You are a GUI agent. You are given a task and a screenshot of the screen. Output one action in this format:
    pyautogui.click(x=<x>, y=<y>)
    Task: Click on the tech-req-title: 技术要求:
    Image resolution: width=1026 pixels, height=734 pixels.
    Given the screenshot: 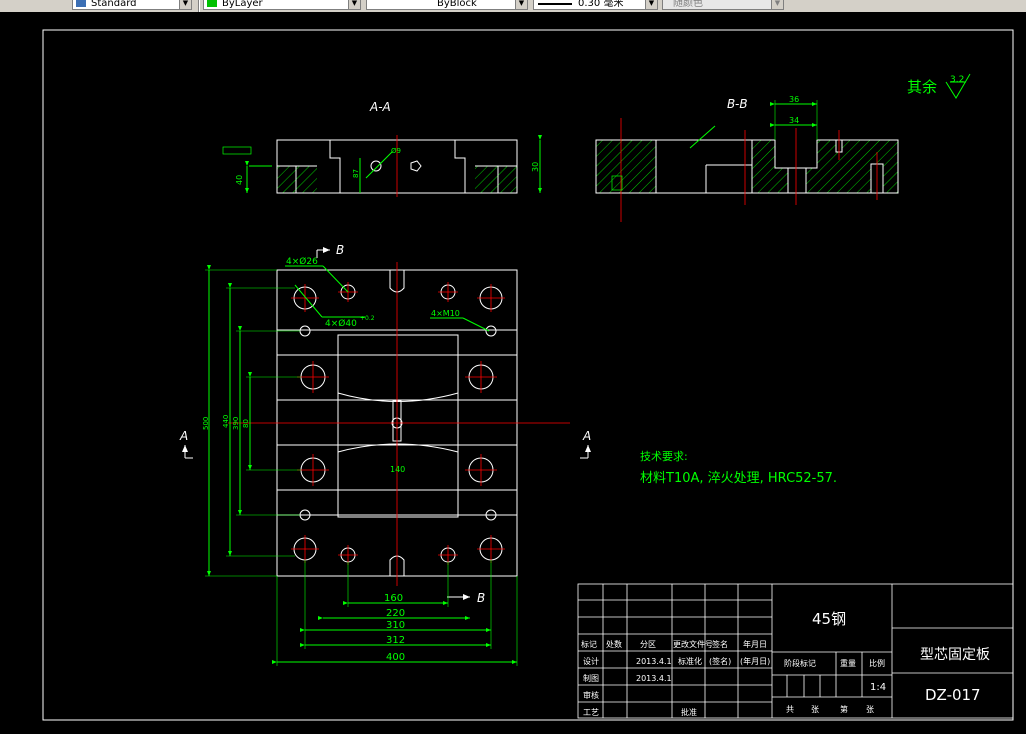 What is the action you would take?
    pyautogui.click(x=664, y=456)
    